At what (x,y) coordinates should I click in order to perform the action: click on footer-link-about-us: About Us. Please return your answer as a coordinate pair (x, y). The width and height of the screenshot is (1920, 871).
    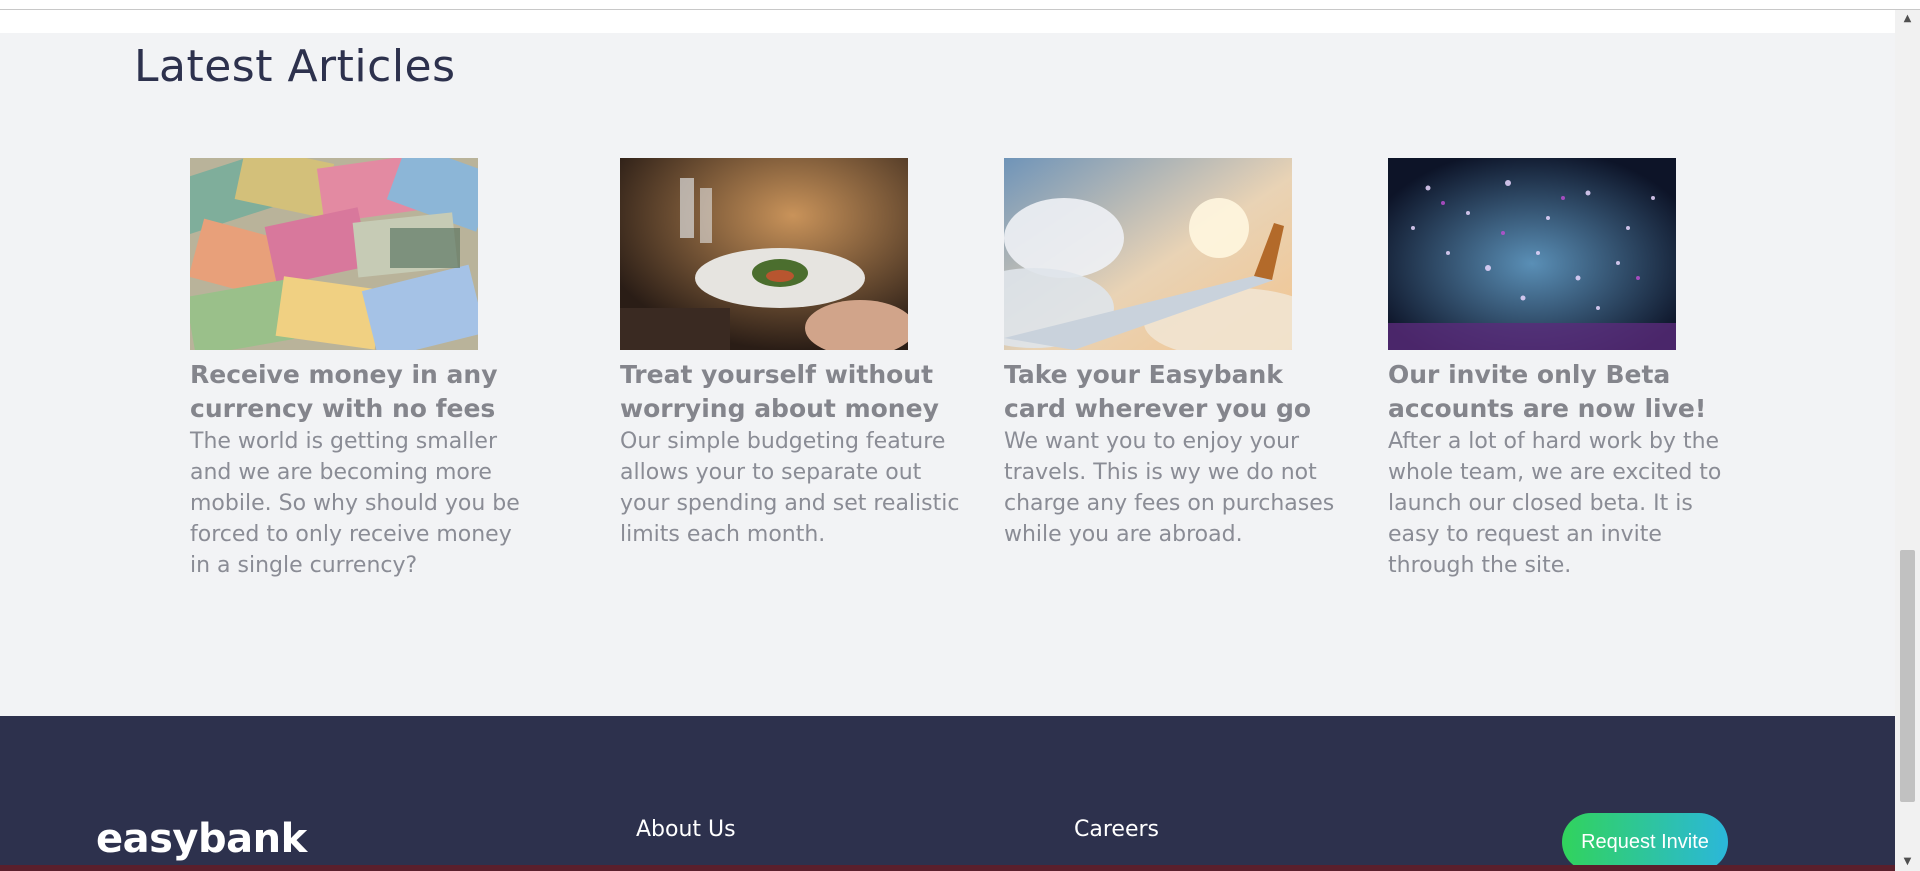
    Looking at the image, I should click on (686, 829).